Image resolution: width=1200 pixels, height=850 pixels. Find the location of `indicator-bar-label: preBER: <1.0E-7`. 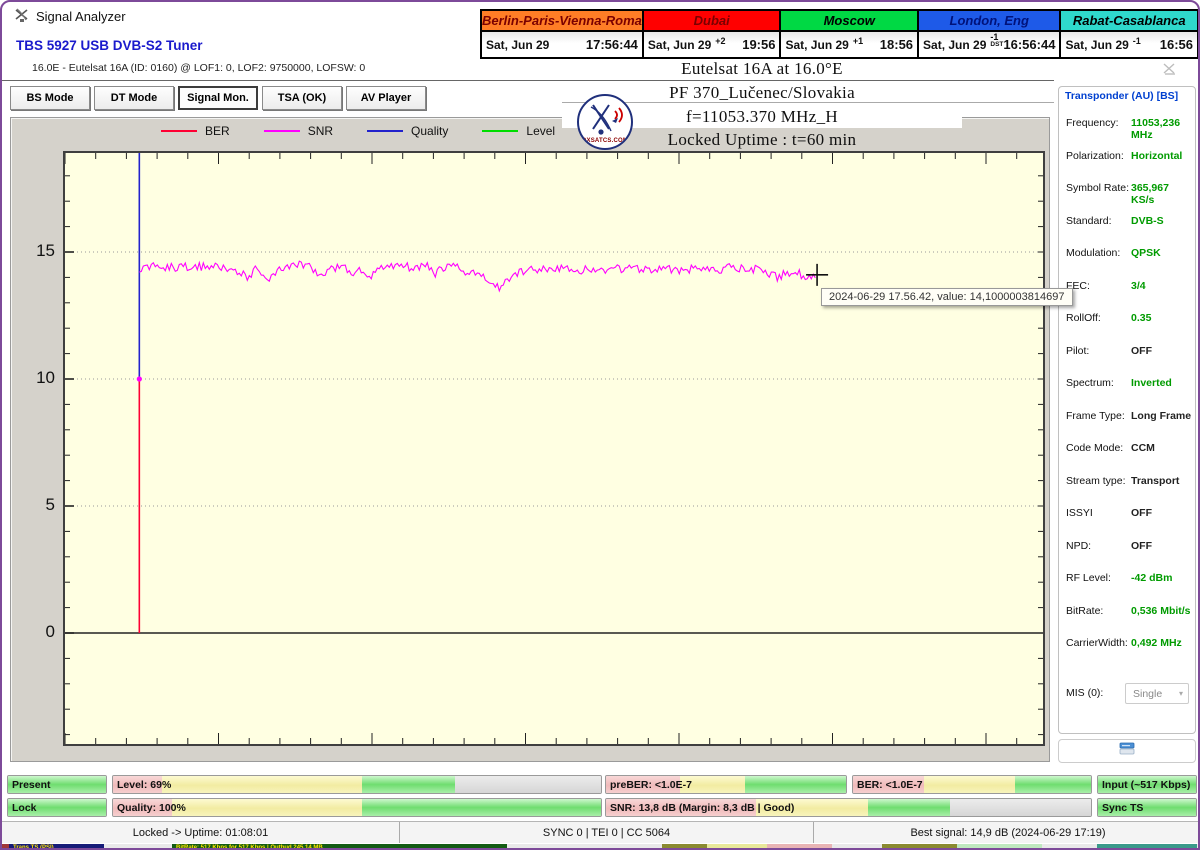

indicator-bar-label: preBER: <1.0E-7 is located at coordinates (651, 785).